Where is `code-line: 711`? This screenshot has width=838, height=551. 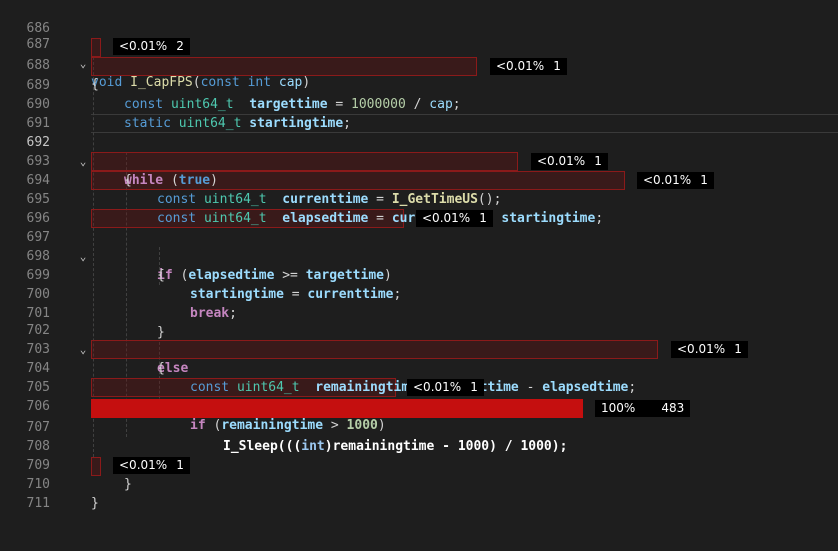 code-line: 711 is located at coordinates (419, 493).